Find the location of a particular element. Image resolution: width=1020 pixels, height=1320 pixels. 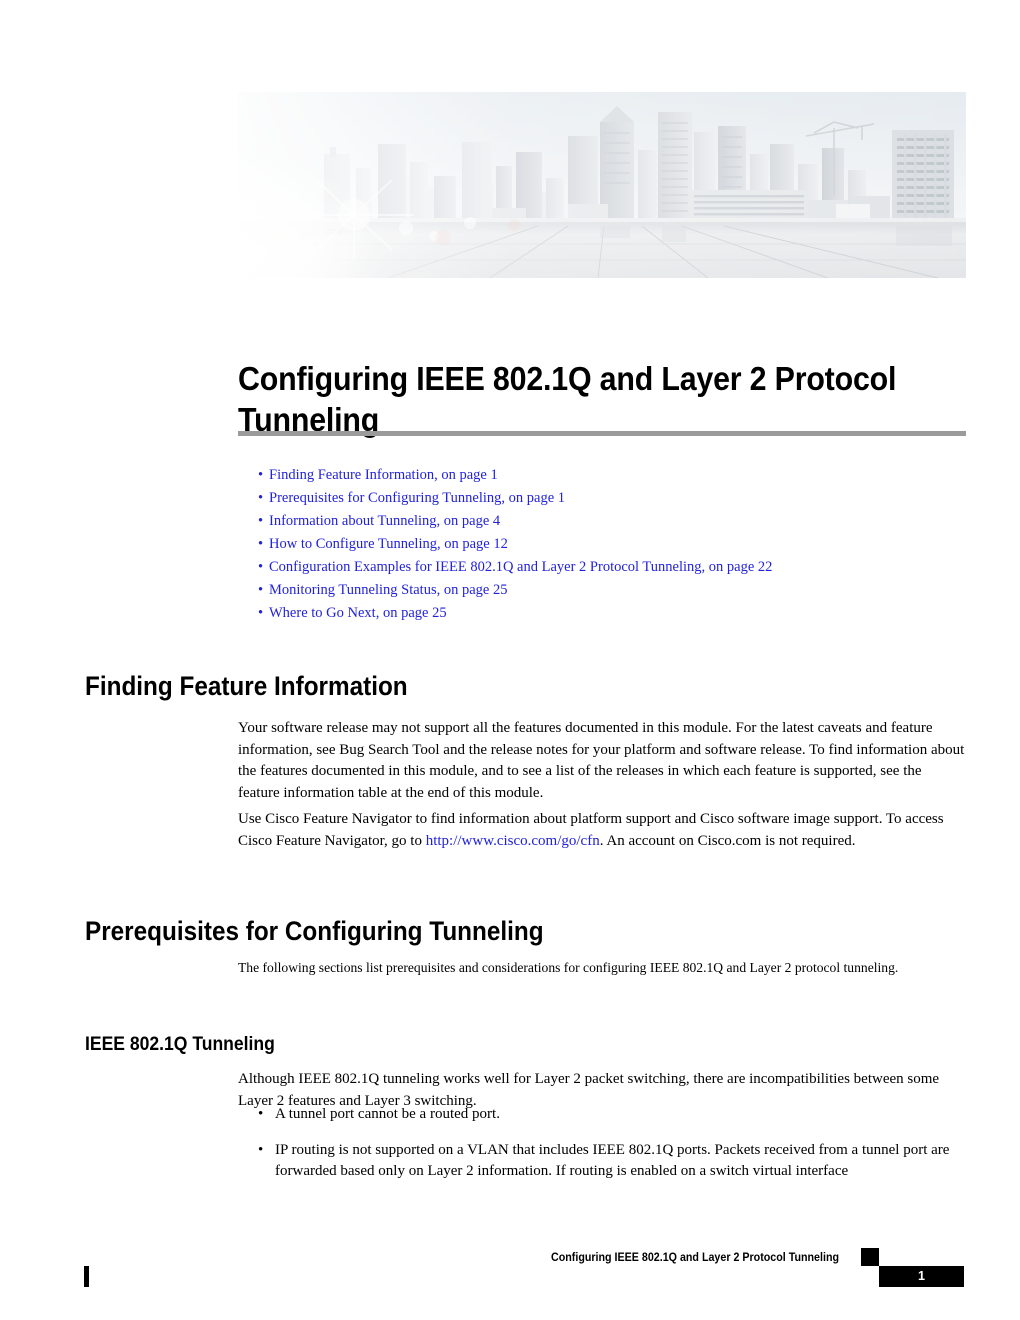

banner-artwork is located at coordinates (602, 185).